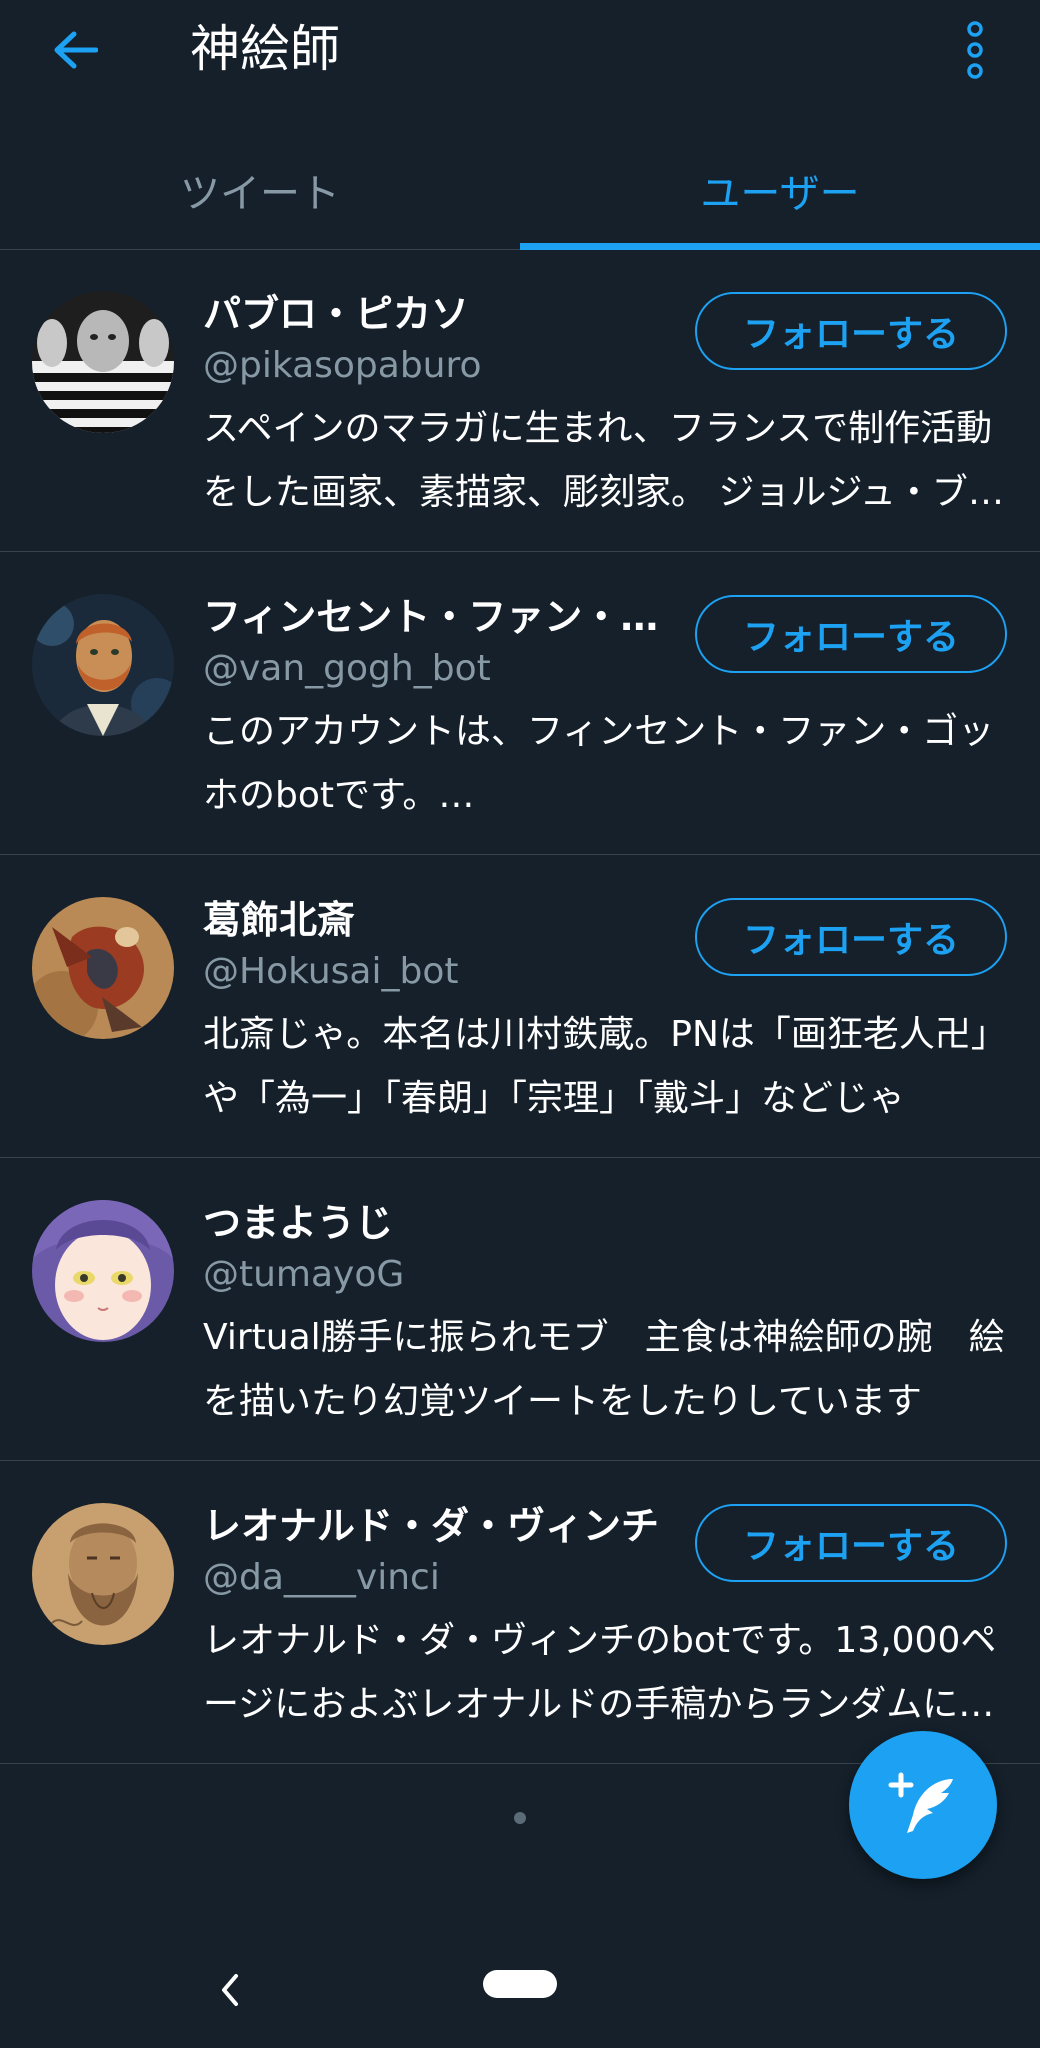 This screenshot has width=1040, height=2048. I want to click on more-vertical-icon, so click(975, 50).